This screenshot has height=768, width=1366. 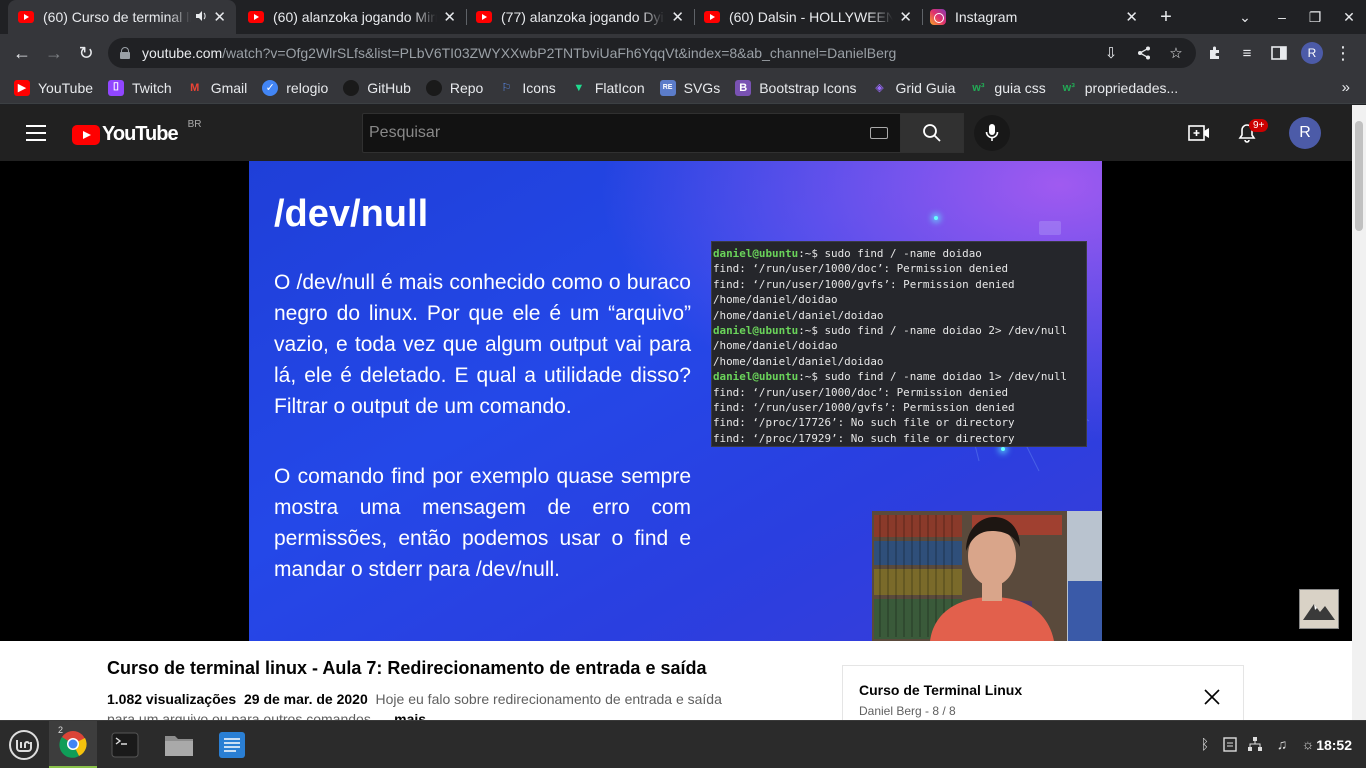 I want to click on create-video-icon, so click(x=1199, y=133).